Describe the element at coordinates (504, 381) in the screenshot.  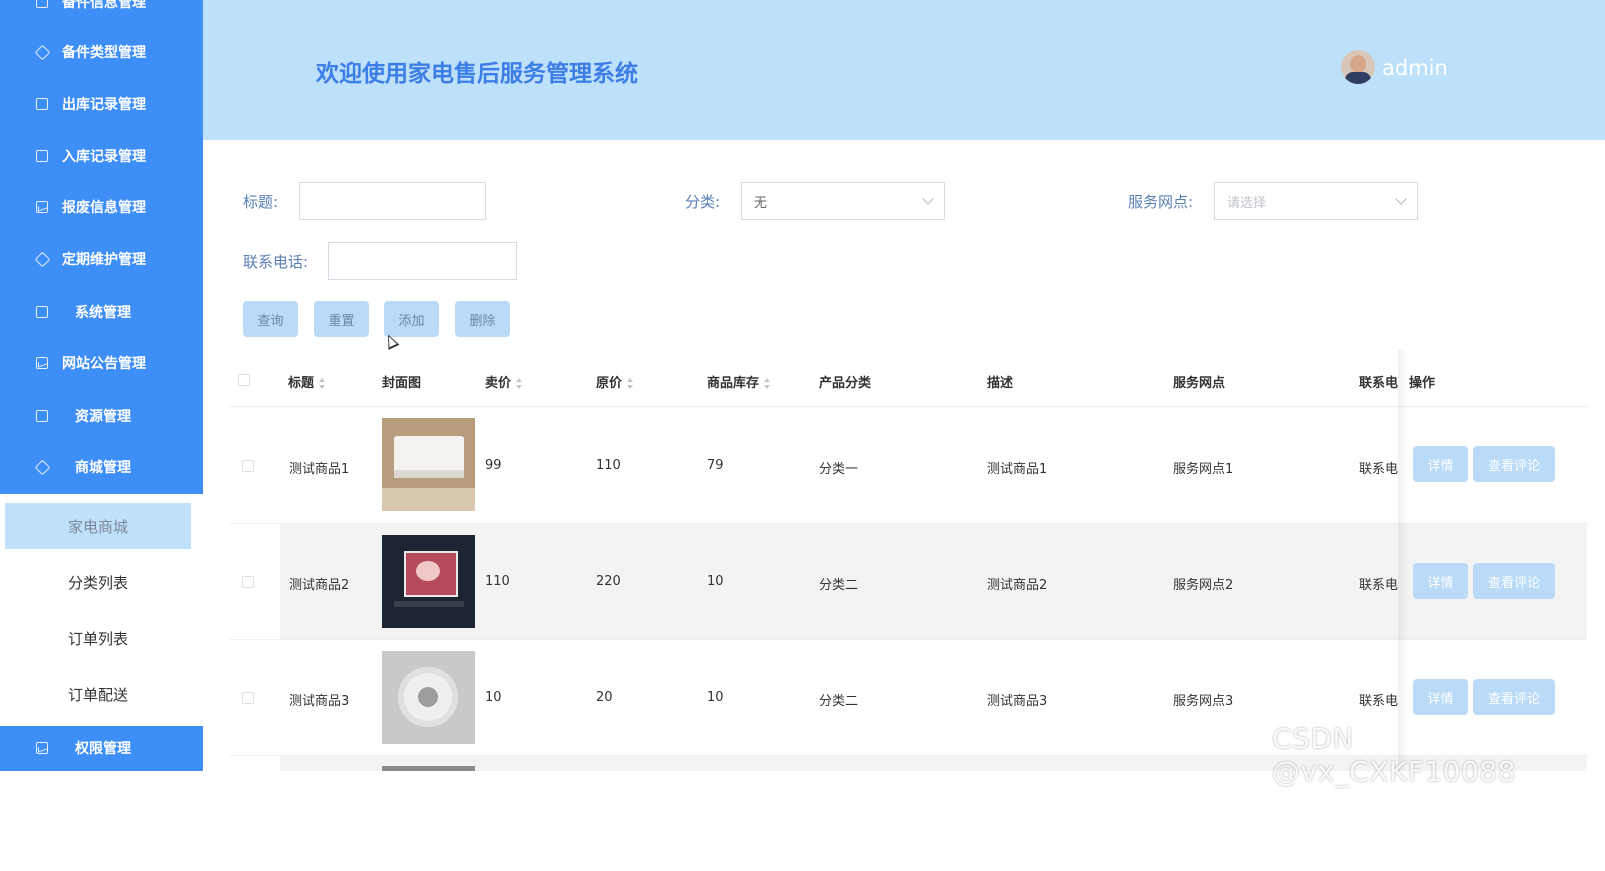
I see `column-header-price: 卖价` at that location.